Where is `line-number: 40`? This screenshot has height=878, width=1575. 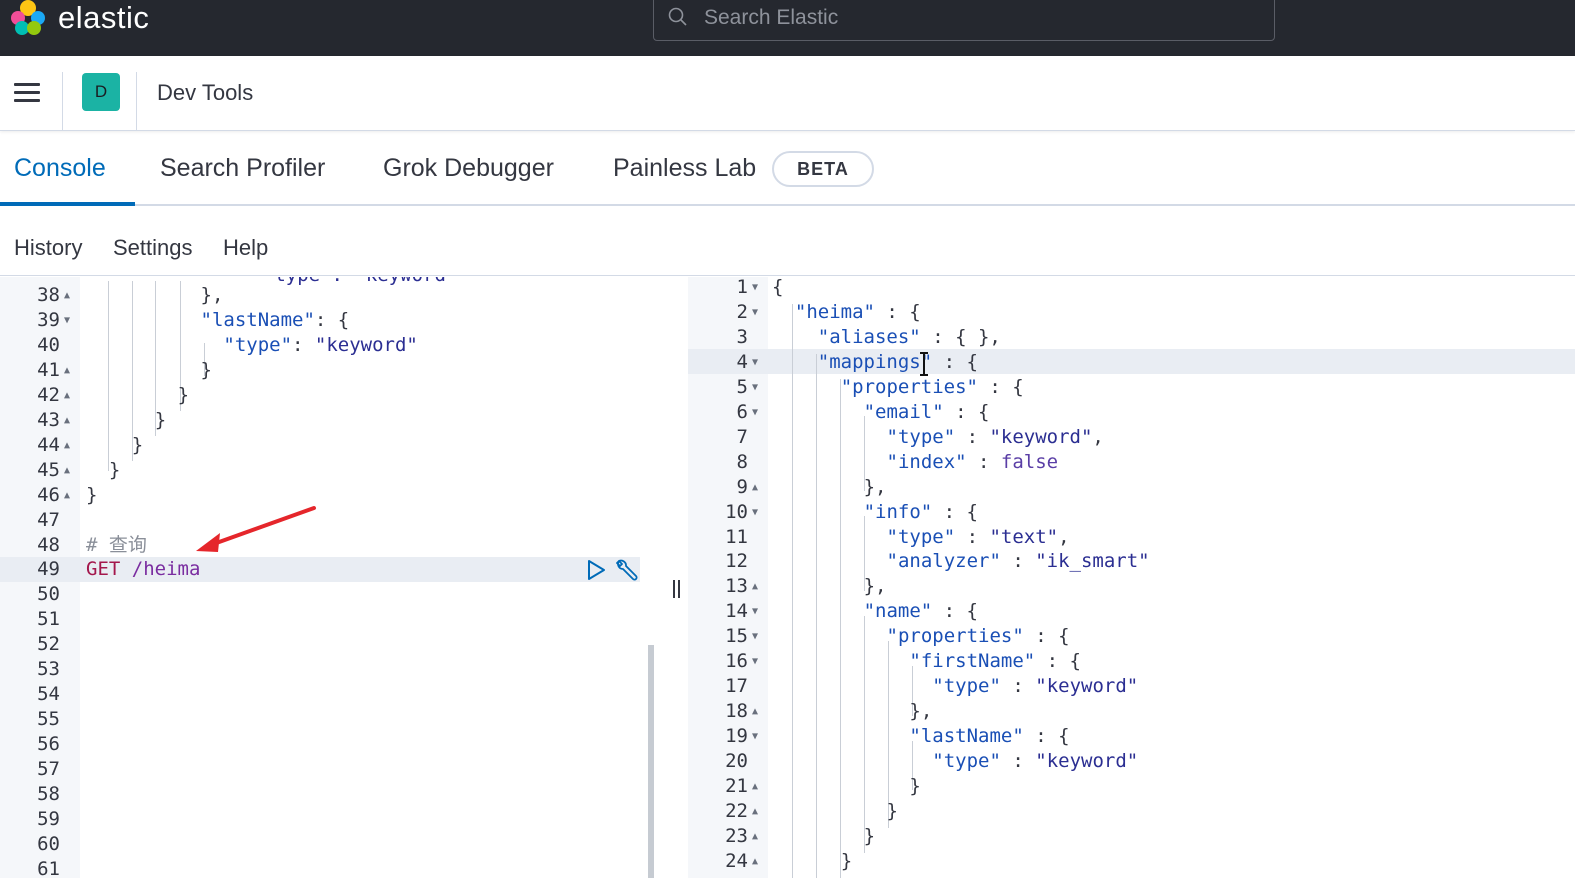 line-number: 40 is located at coordinates (48, 344).